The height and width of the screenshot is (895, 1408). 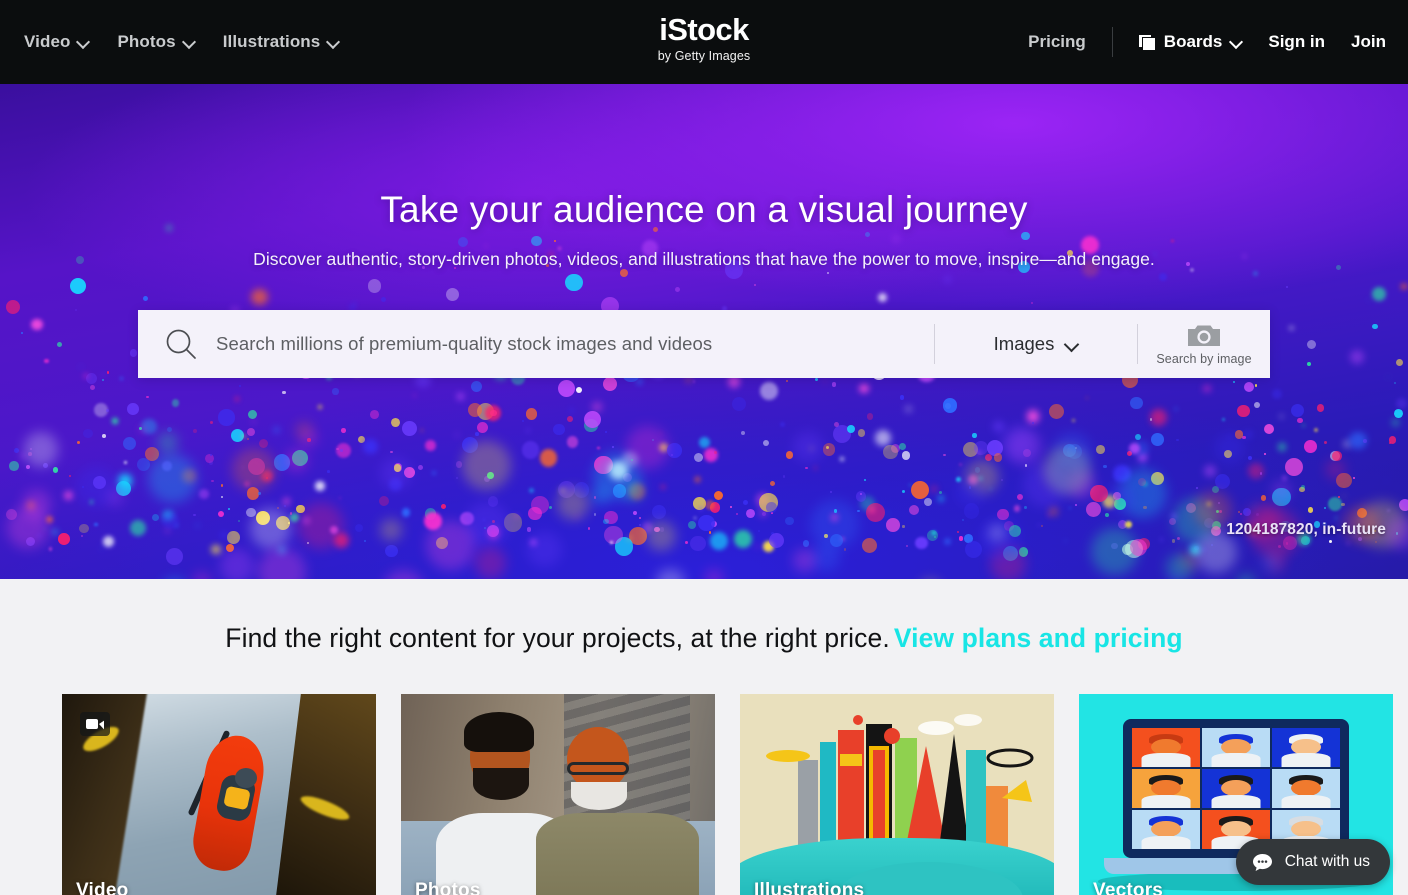 I want to click on video-badge, so click(x=95, y=724).